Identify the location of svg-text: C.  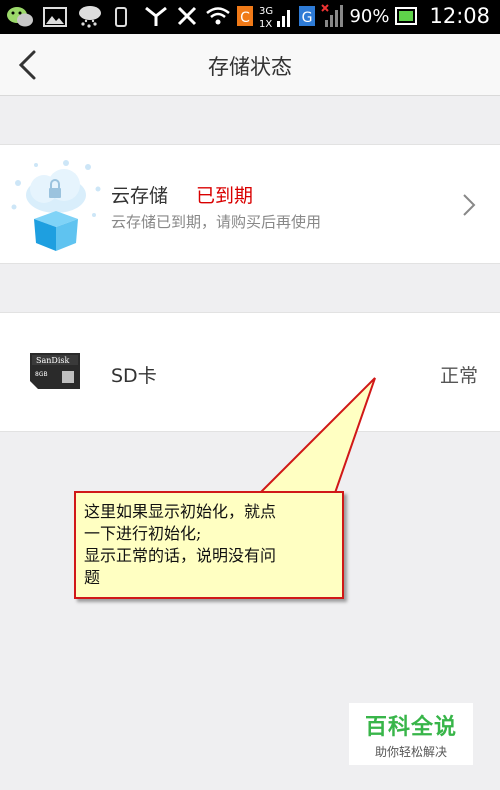
(246, 18).